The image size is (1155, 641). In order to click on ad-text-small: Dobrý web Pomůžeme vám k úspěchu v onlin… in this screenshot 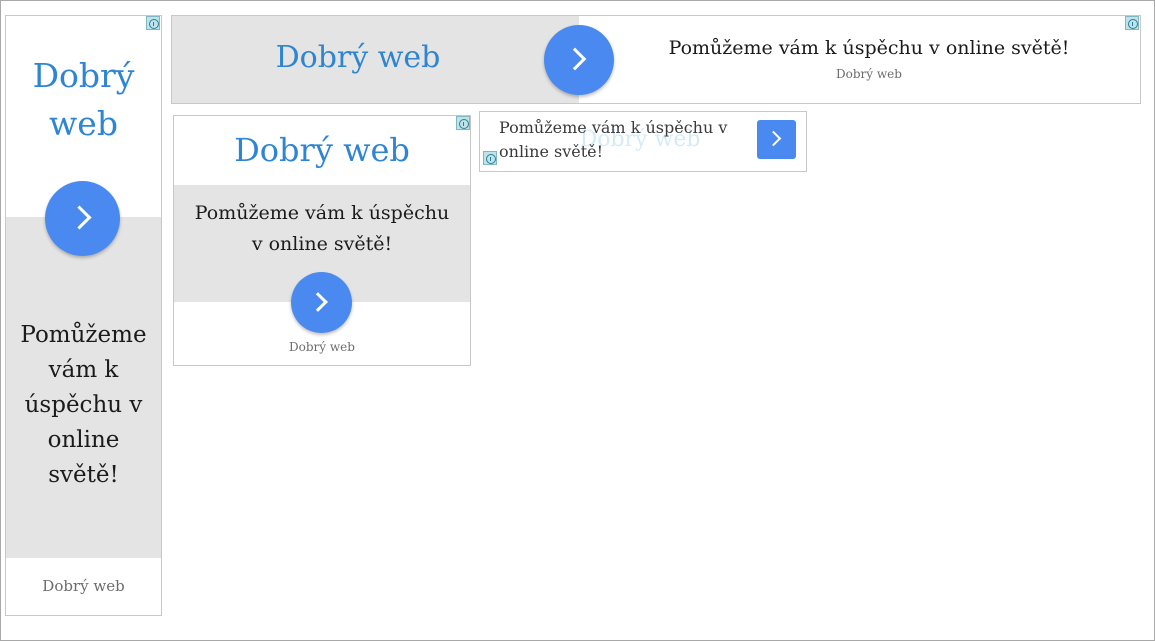, I will do `click(643, 141)`.